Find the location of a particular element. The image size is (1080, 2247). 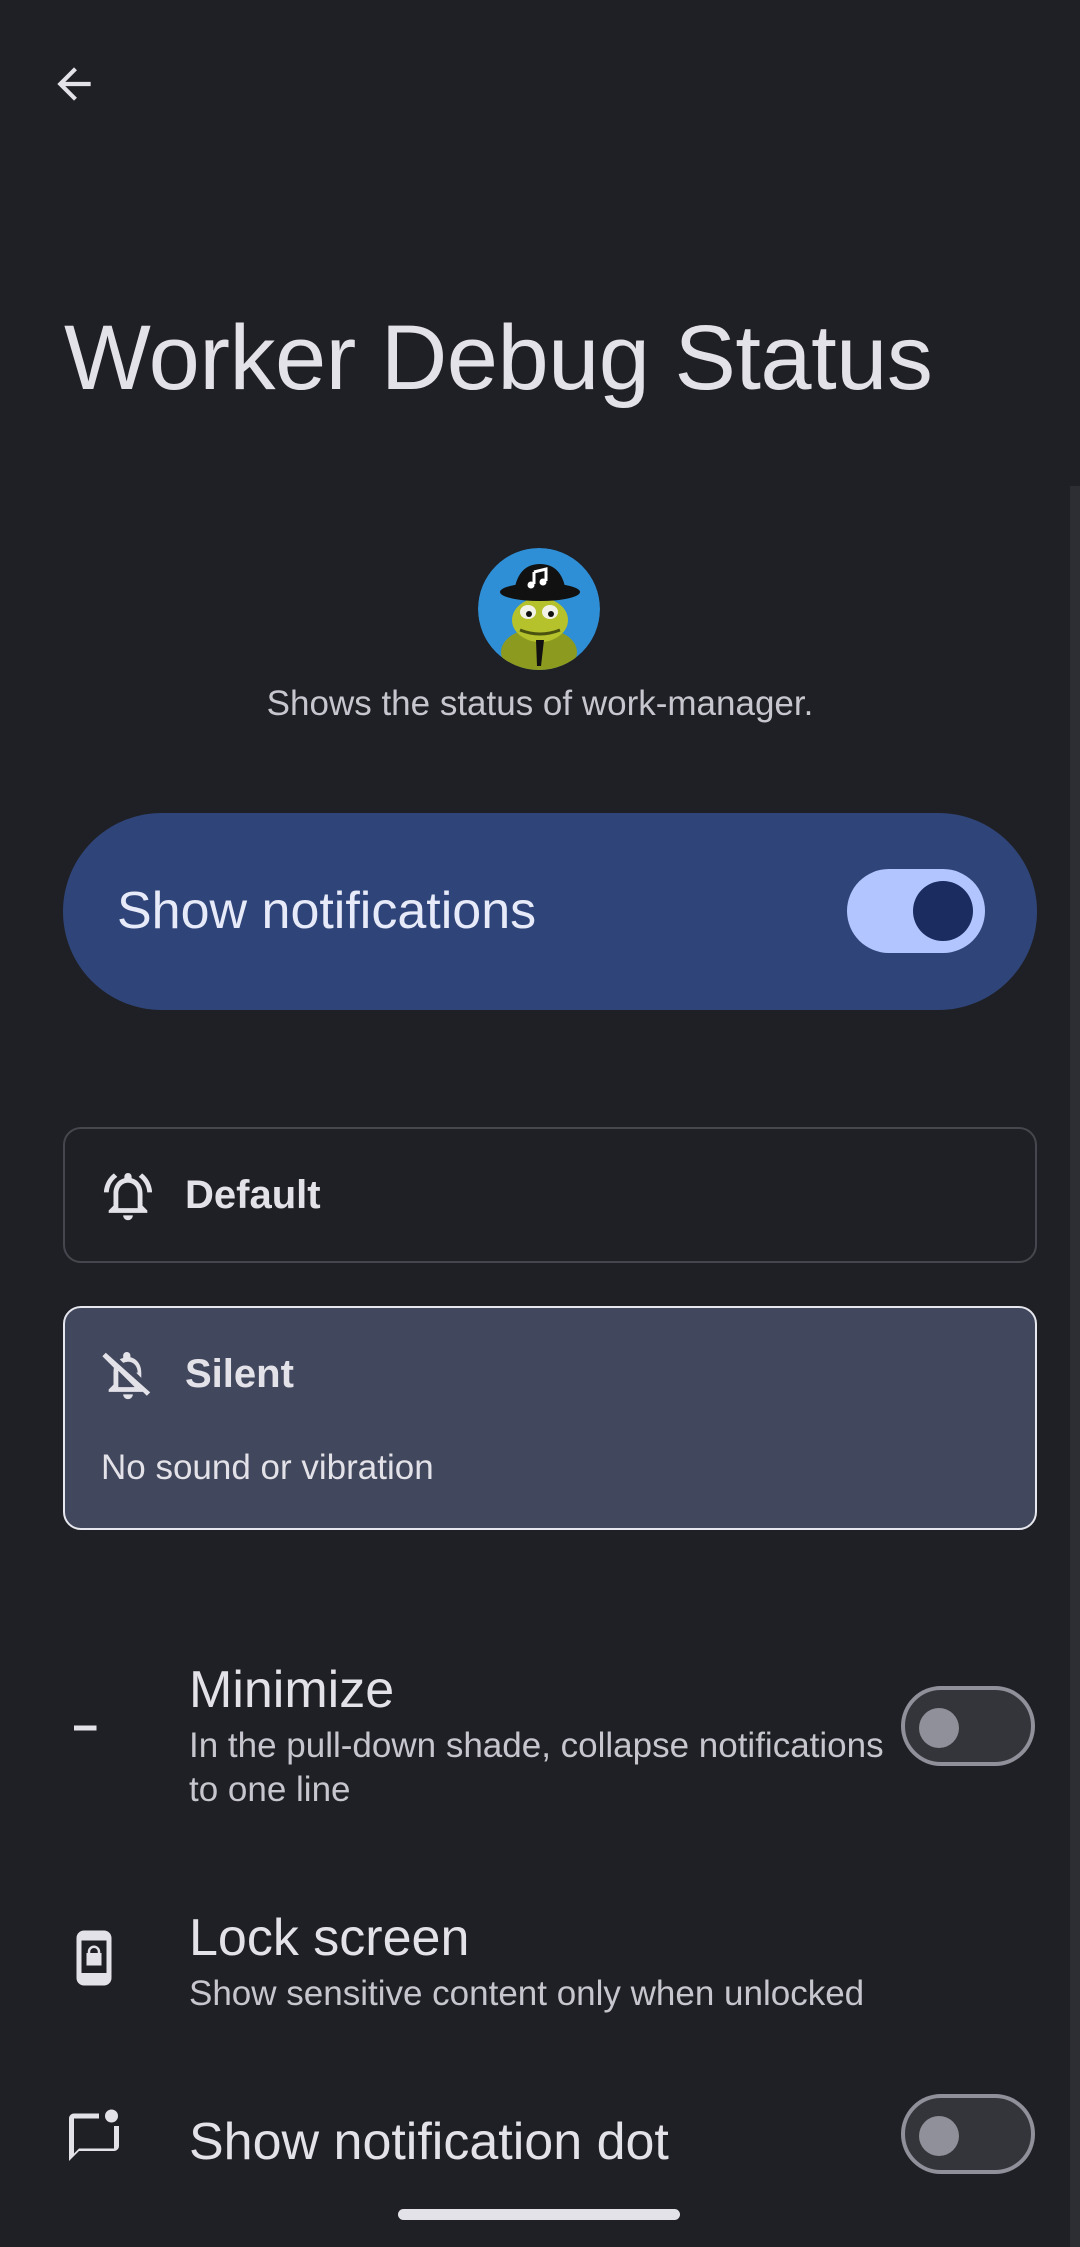

setting-notification-dot: Show notification dot is located at coordinates (540, 2146).